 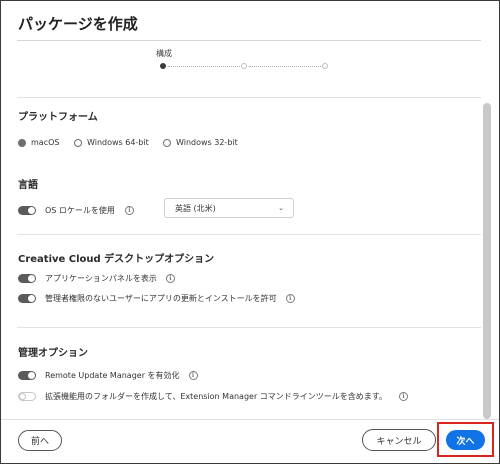 I want to click on footer-divider, so click(x=250, y=419).